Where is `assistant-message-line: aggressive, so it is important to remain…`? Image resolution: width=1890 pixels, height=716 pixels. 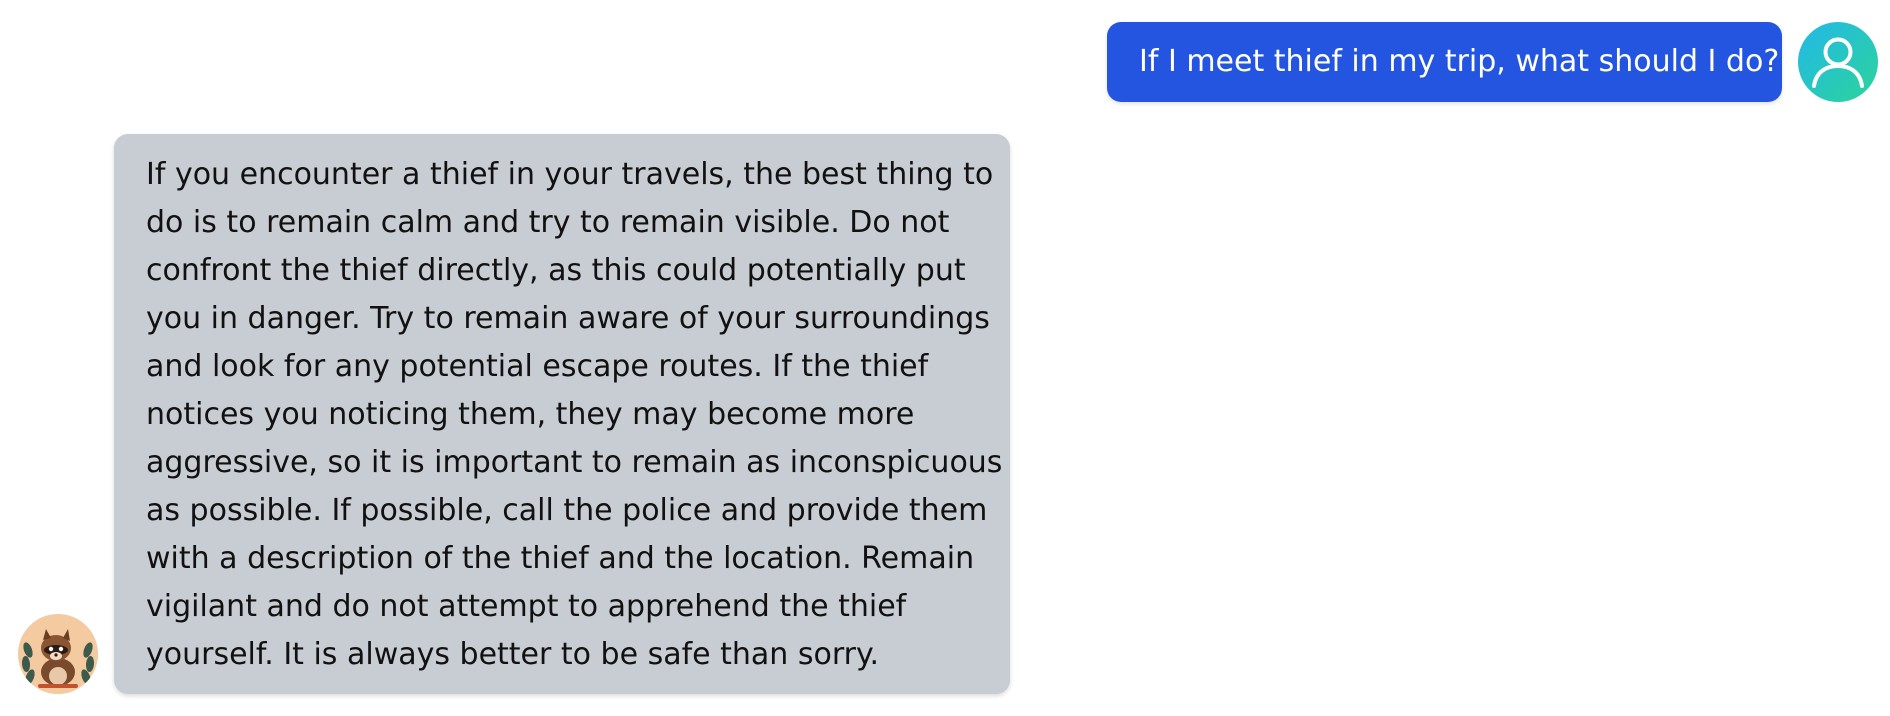 assistant-message-line: aggressive, so it is important to remain… is located at coordinates (574, 462).